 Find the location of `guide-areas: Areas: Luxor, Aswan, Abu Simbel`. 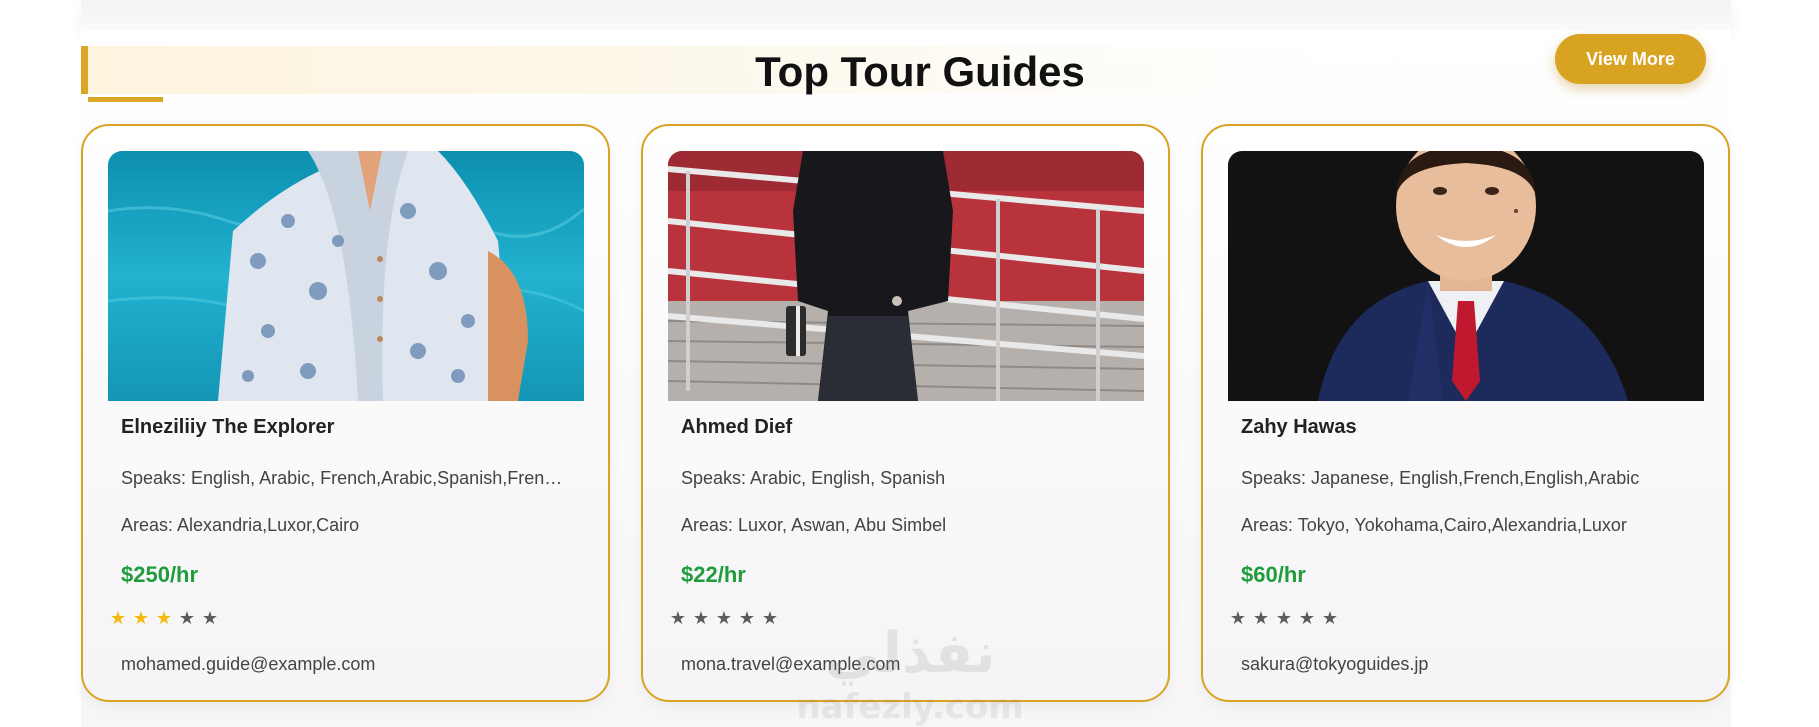

guide-areas: Areas: Luxor, Aswan, Abu Simbel is located at coordinates (814, 525).